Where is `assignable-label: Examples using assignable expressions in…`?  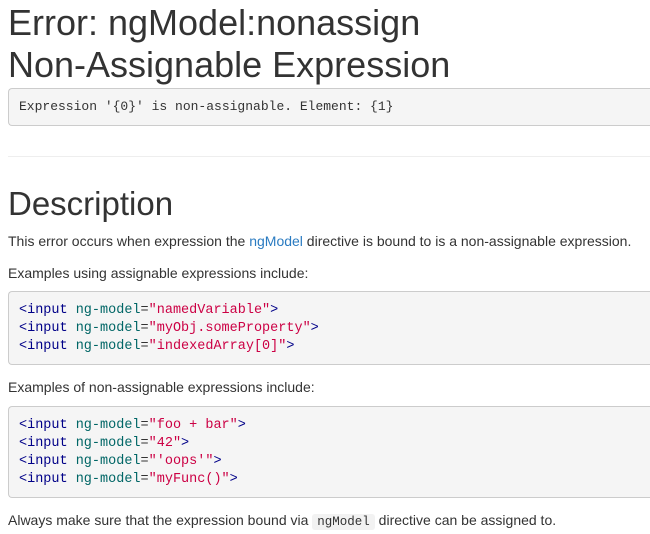
assignable-label: Examples using assignable expressions in… is located at coordinates (158, 273).